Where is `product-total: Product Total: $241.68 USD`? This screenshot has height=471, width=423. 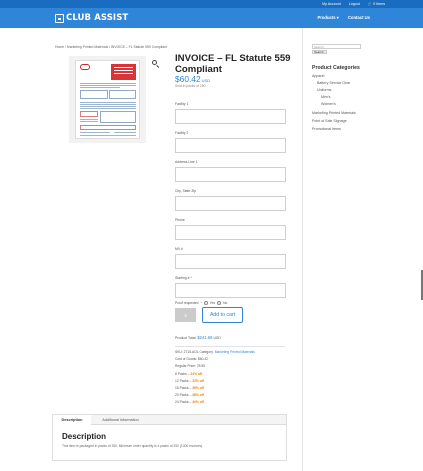 product-total: Product Total: $241.68 USD is located at coordinates (198, 337).